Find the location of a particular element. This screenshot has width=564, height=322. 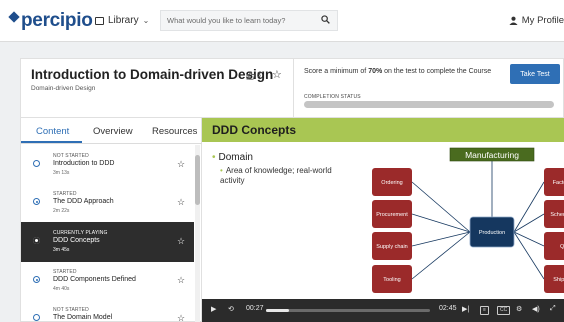

list-item: NOT STARTED Introduction to DDD 3m 13s ☆ is located at coordinates (107, 165).